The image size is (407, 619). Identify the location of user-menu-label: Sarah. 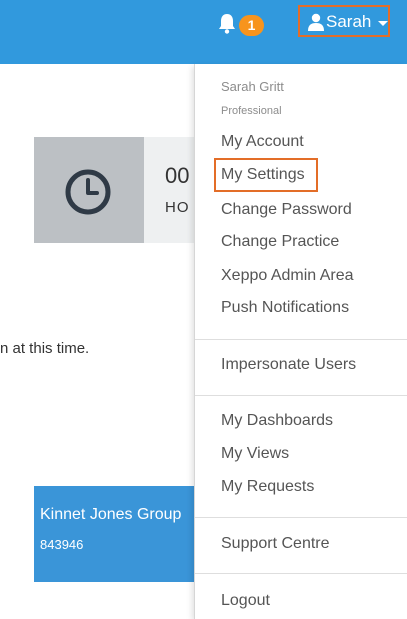
(349, 21).